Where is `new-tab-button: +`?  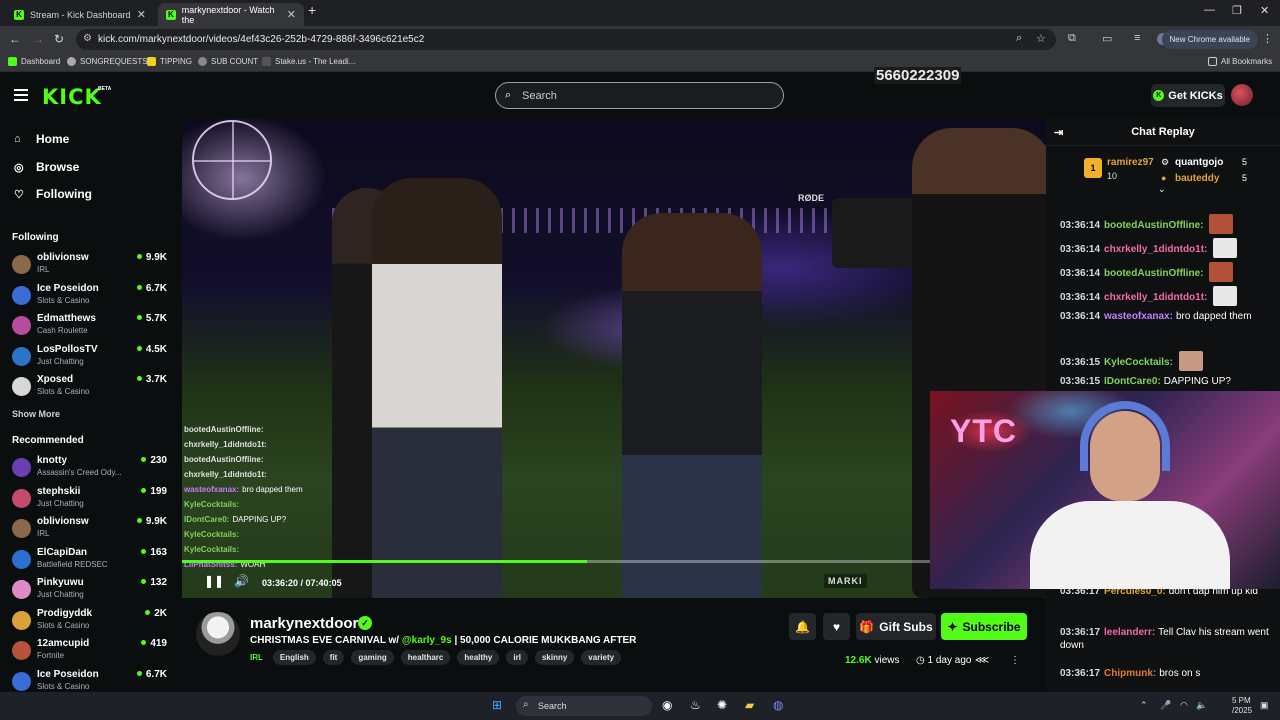
new-tab-button: + is located at coordinates (312, 10).